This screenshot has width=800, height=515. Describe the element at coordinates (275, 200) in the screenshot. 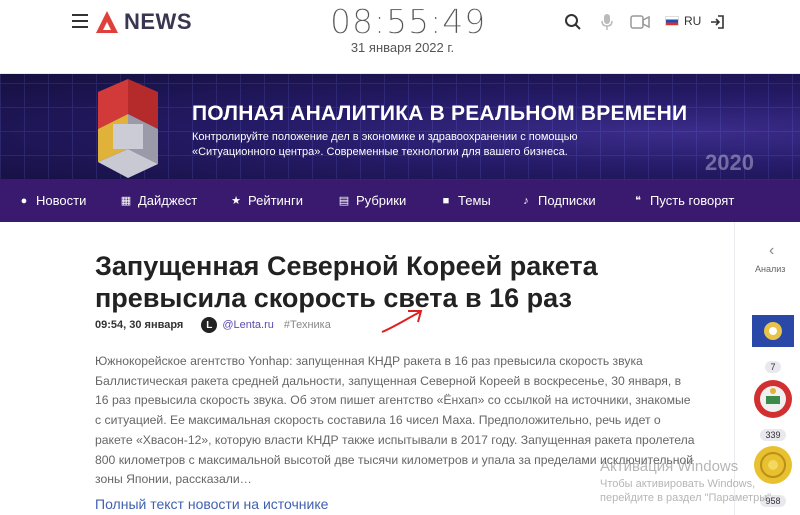

I see `nav-label: Рейтинги` at that location.